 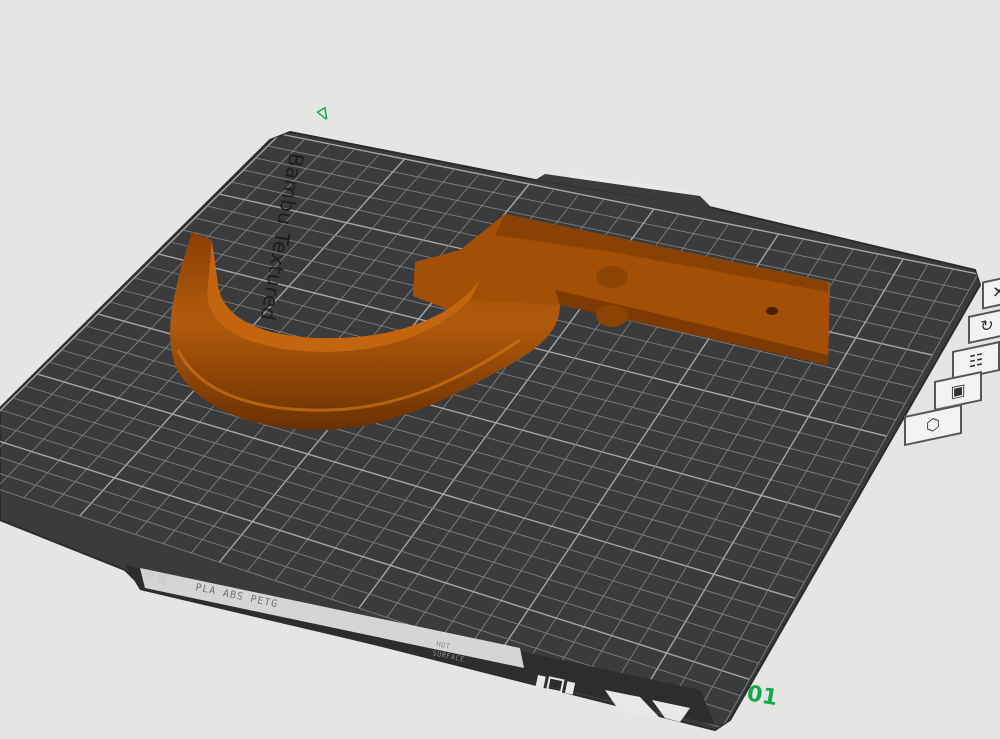 What do you see at coordinates (996, 291) in the screenshot?
I see `close-icon: ✕` at bounding box center [996, 291].